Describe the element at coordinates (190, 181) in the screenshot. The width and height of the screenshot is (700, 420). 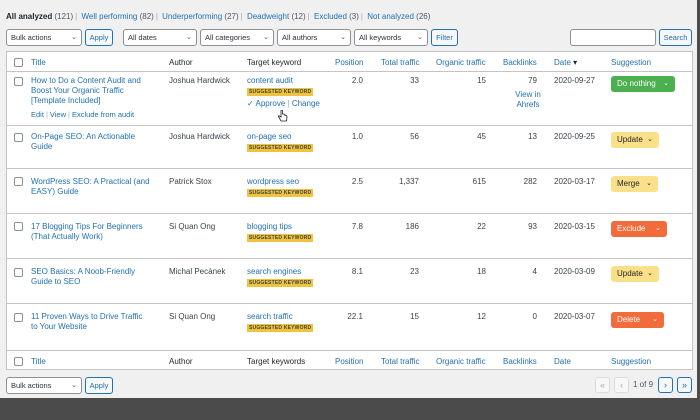
I see `post-author: Patrick Stox` at that location.